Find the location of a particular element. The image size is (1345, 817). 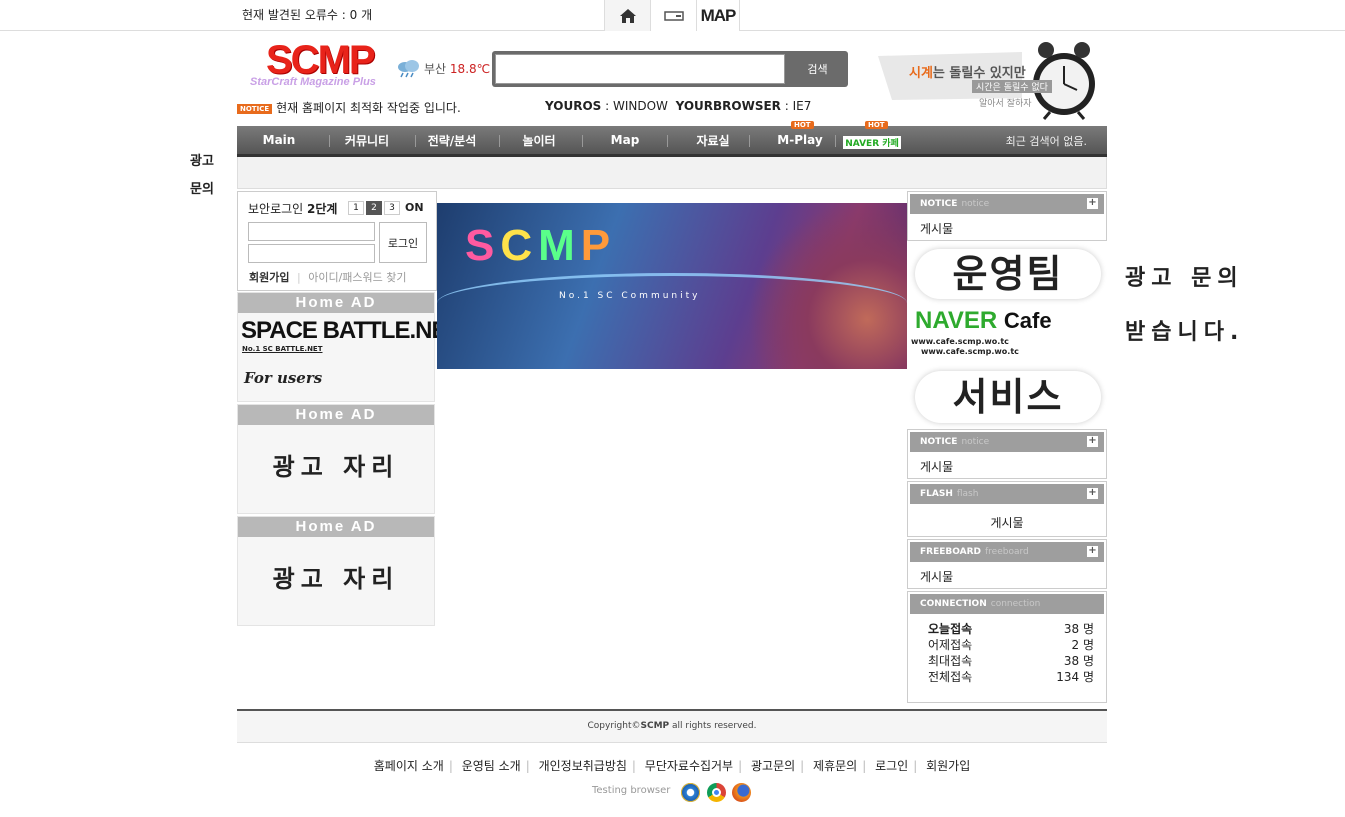

cloud-rain-icon is located at coordinates (408, 69).